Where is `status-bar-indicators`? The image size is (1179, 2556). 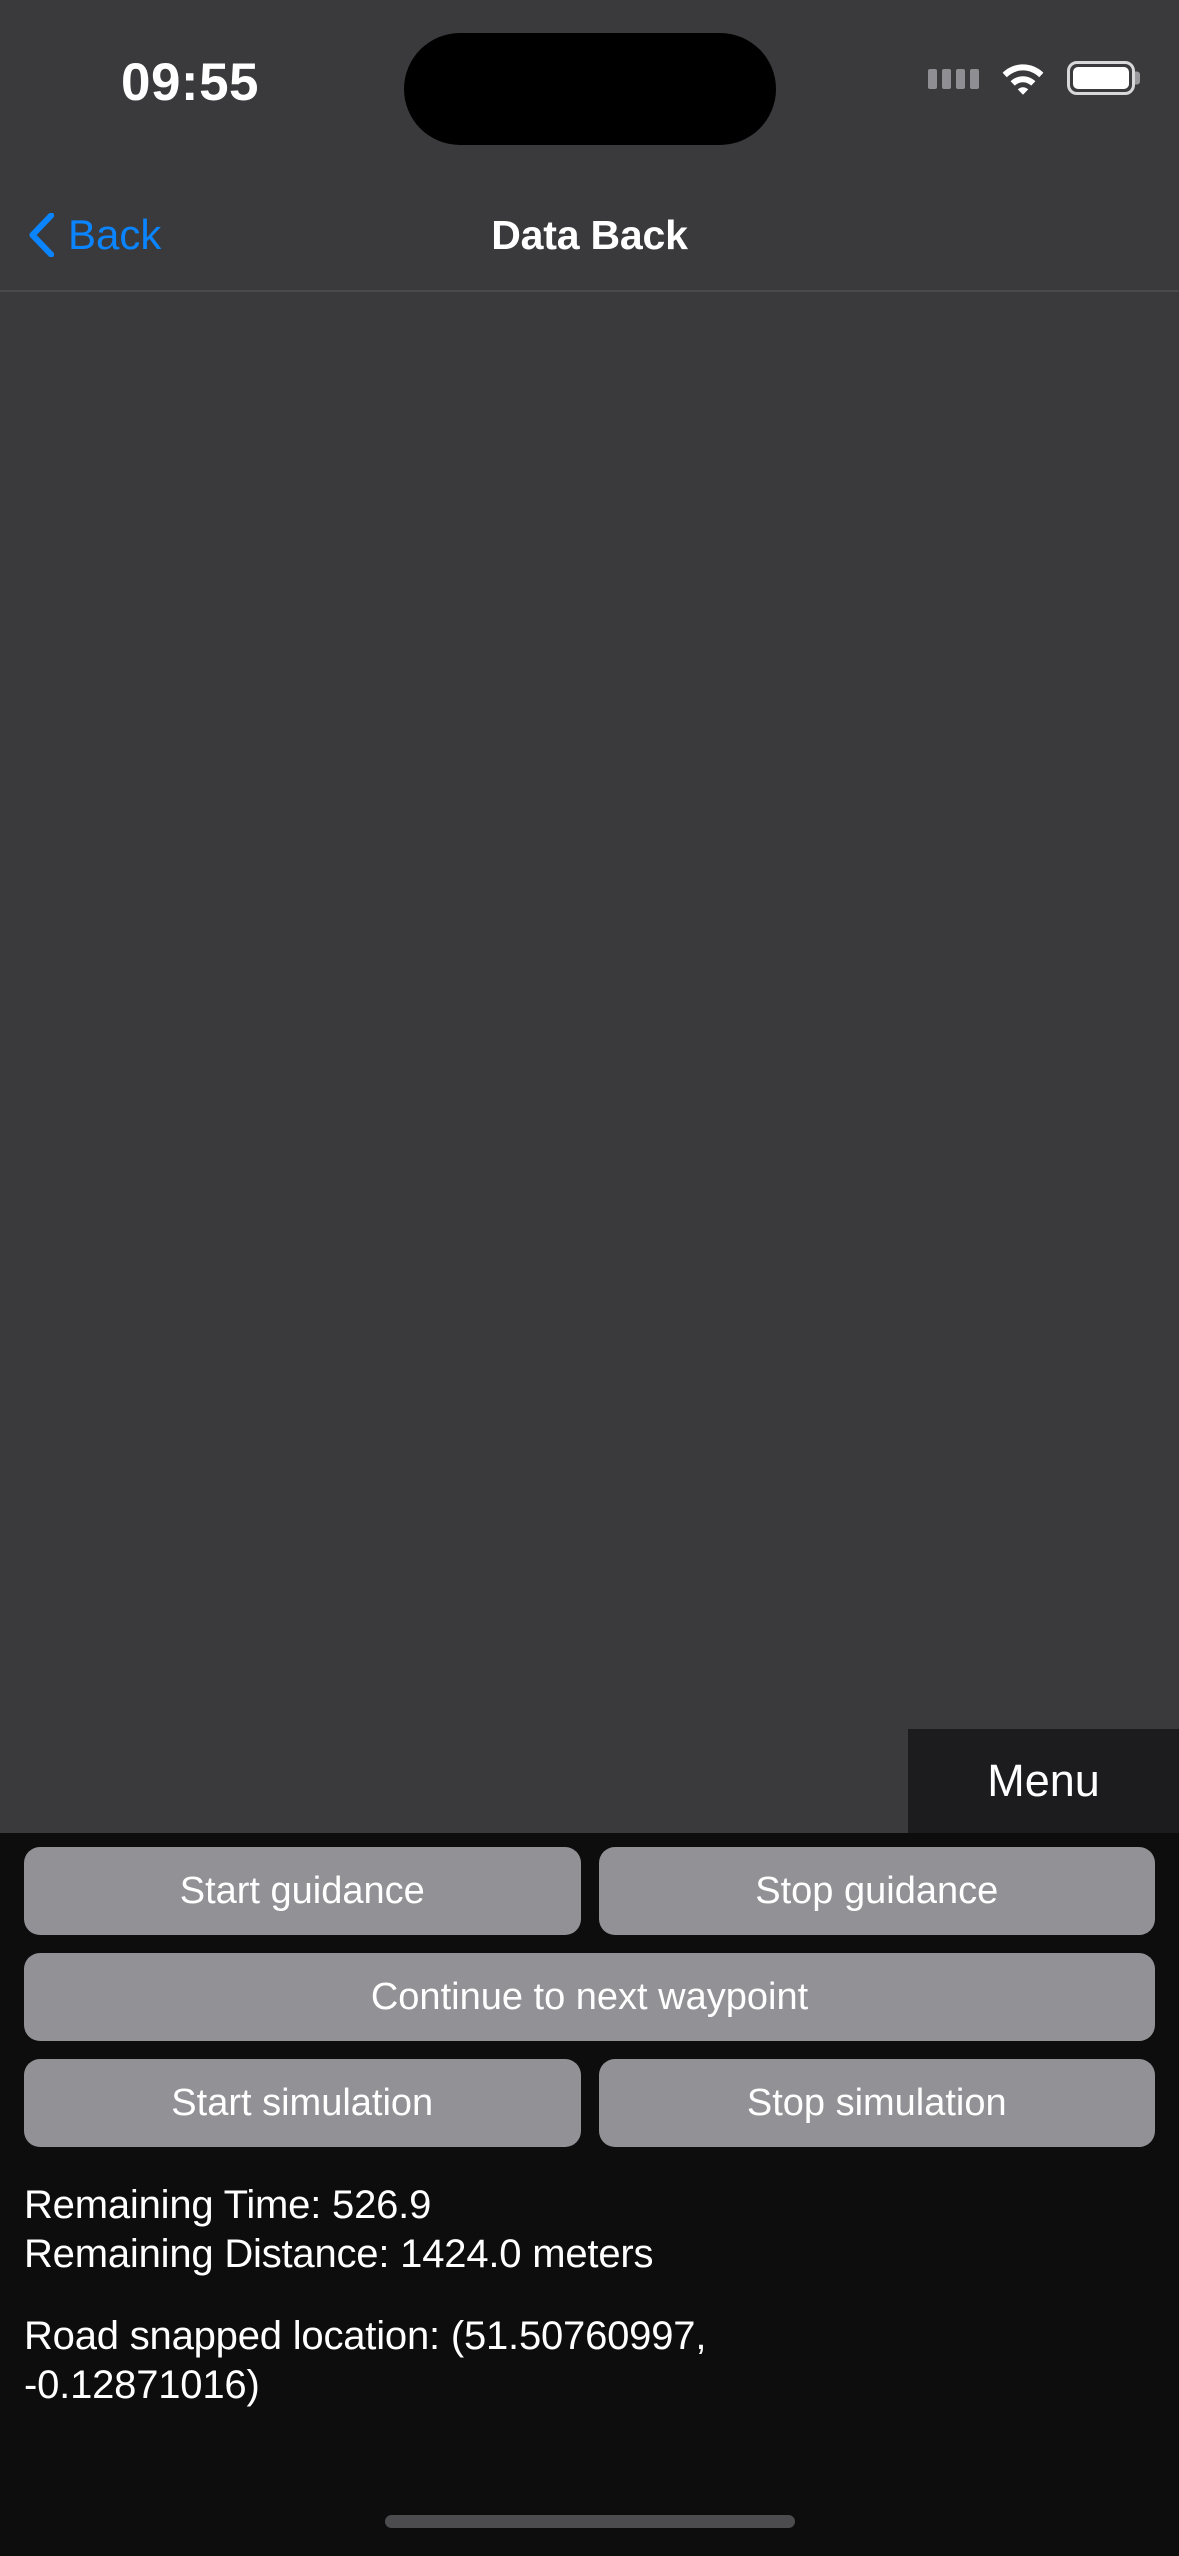
status-bar-indicators is located at coordinates (1031, 78).